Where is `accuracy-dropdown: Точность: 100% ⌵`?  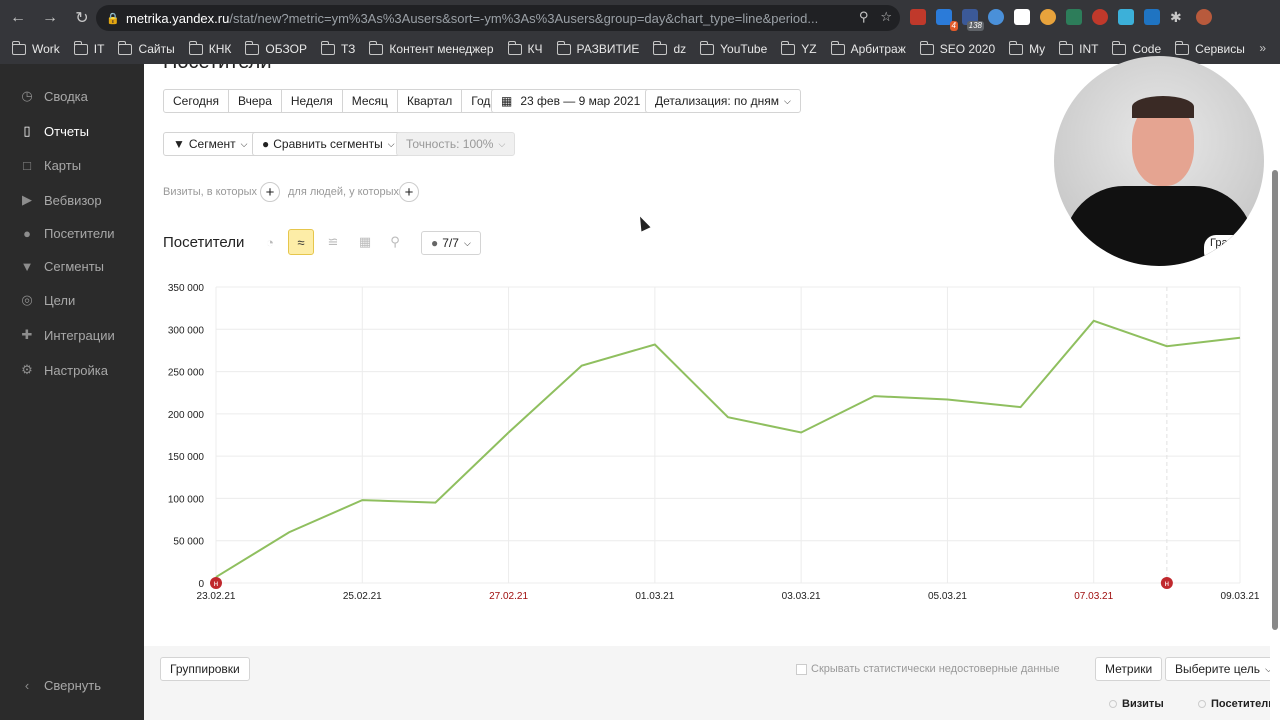 accuracy-dropdown: Точность: 100% ⌵ is located at coordinates (456, 144).